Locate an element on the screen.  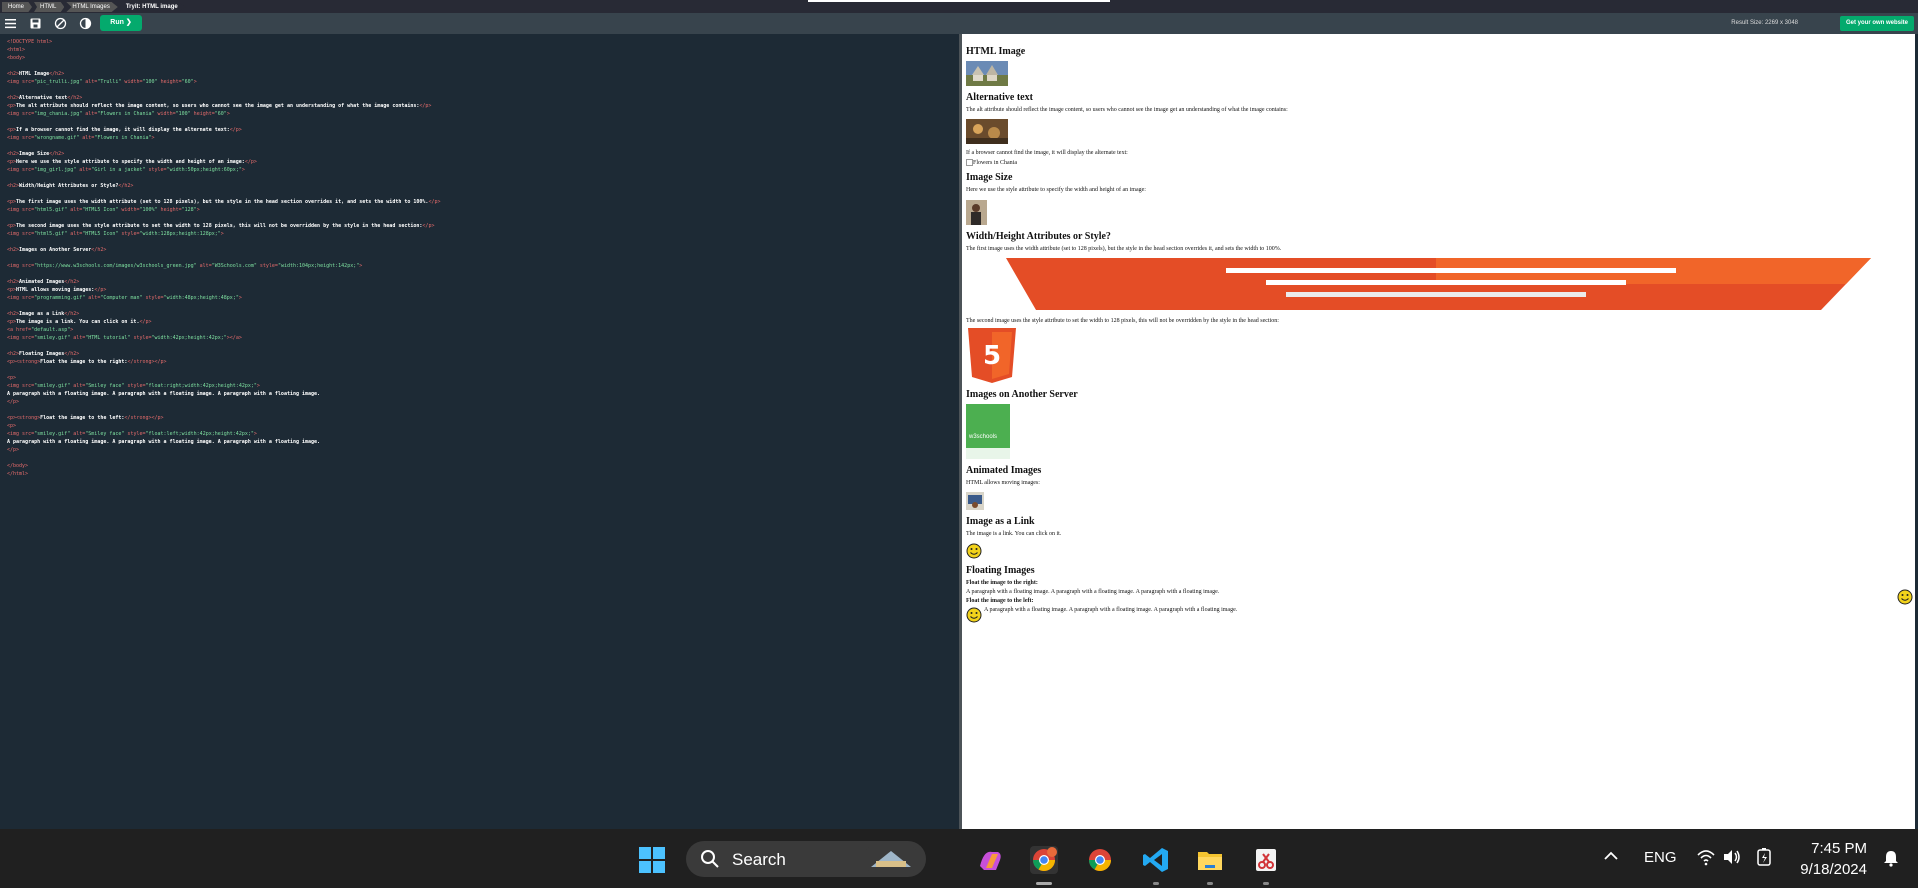
run-button: Run ❯ is located at coordinates (121, 23).